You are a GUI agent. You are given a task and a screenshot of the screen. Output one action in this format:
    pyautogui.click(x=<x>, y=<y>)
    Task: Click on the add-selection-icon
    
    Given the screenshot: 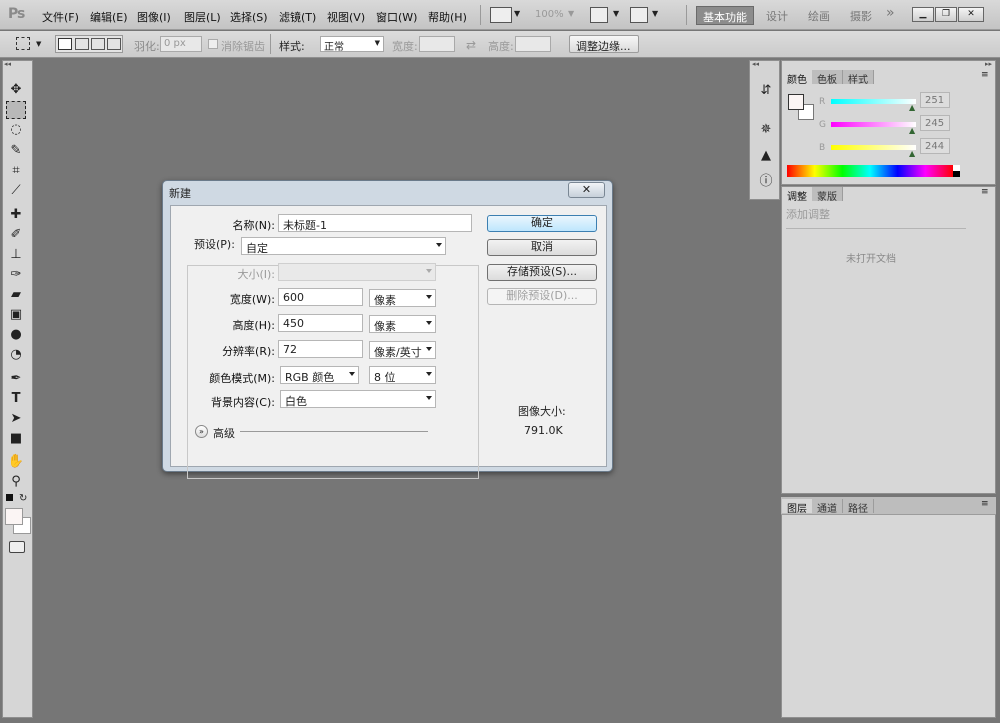 What is the action you would take?
    pyautogui.click(x=82, y=44)
    